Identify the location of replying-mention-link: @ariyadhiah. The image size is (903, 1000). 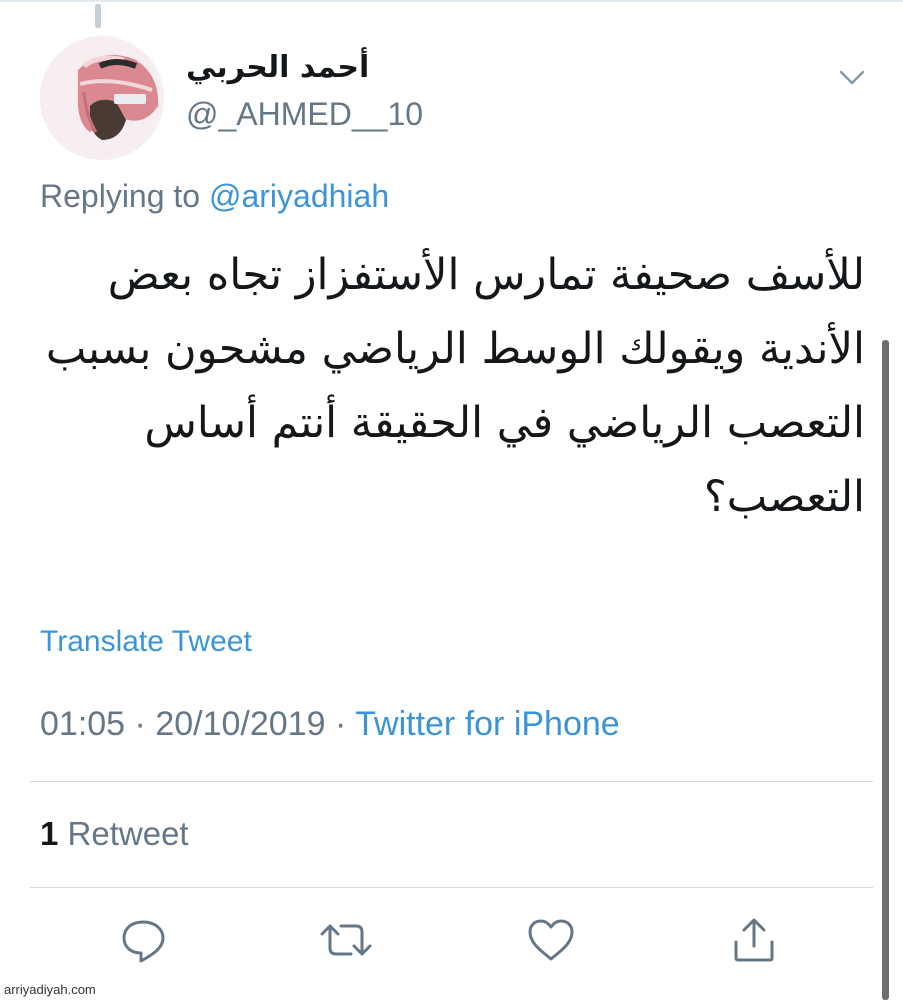
(299, 196).